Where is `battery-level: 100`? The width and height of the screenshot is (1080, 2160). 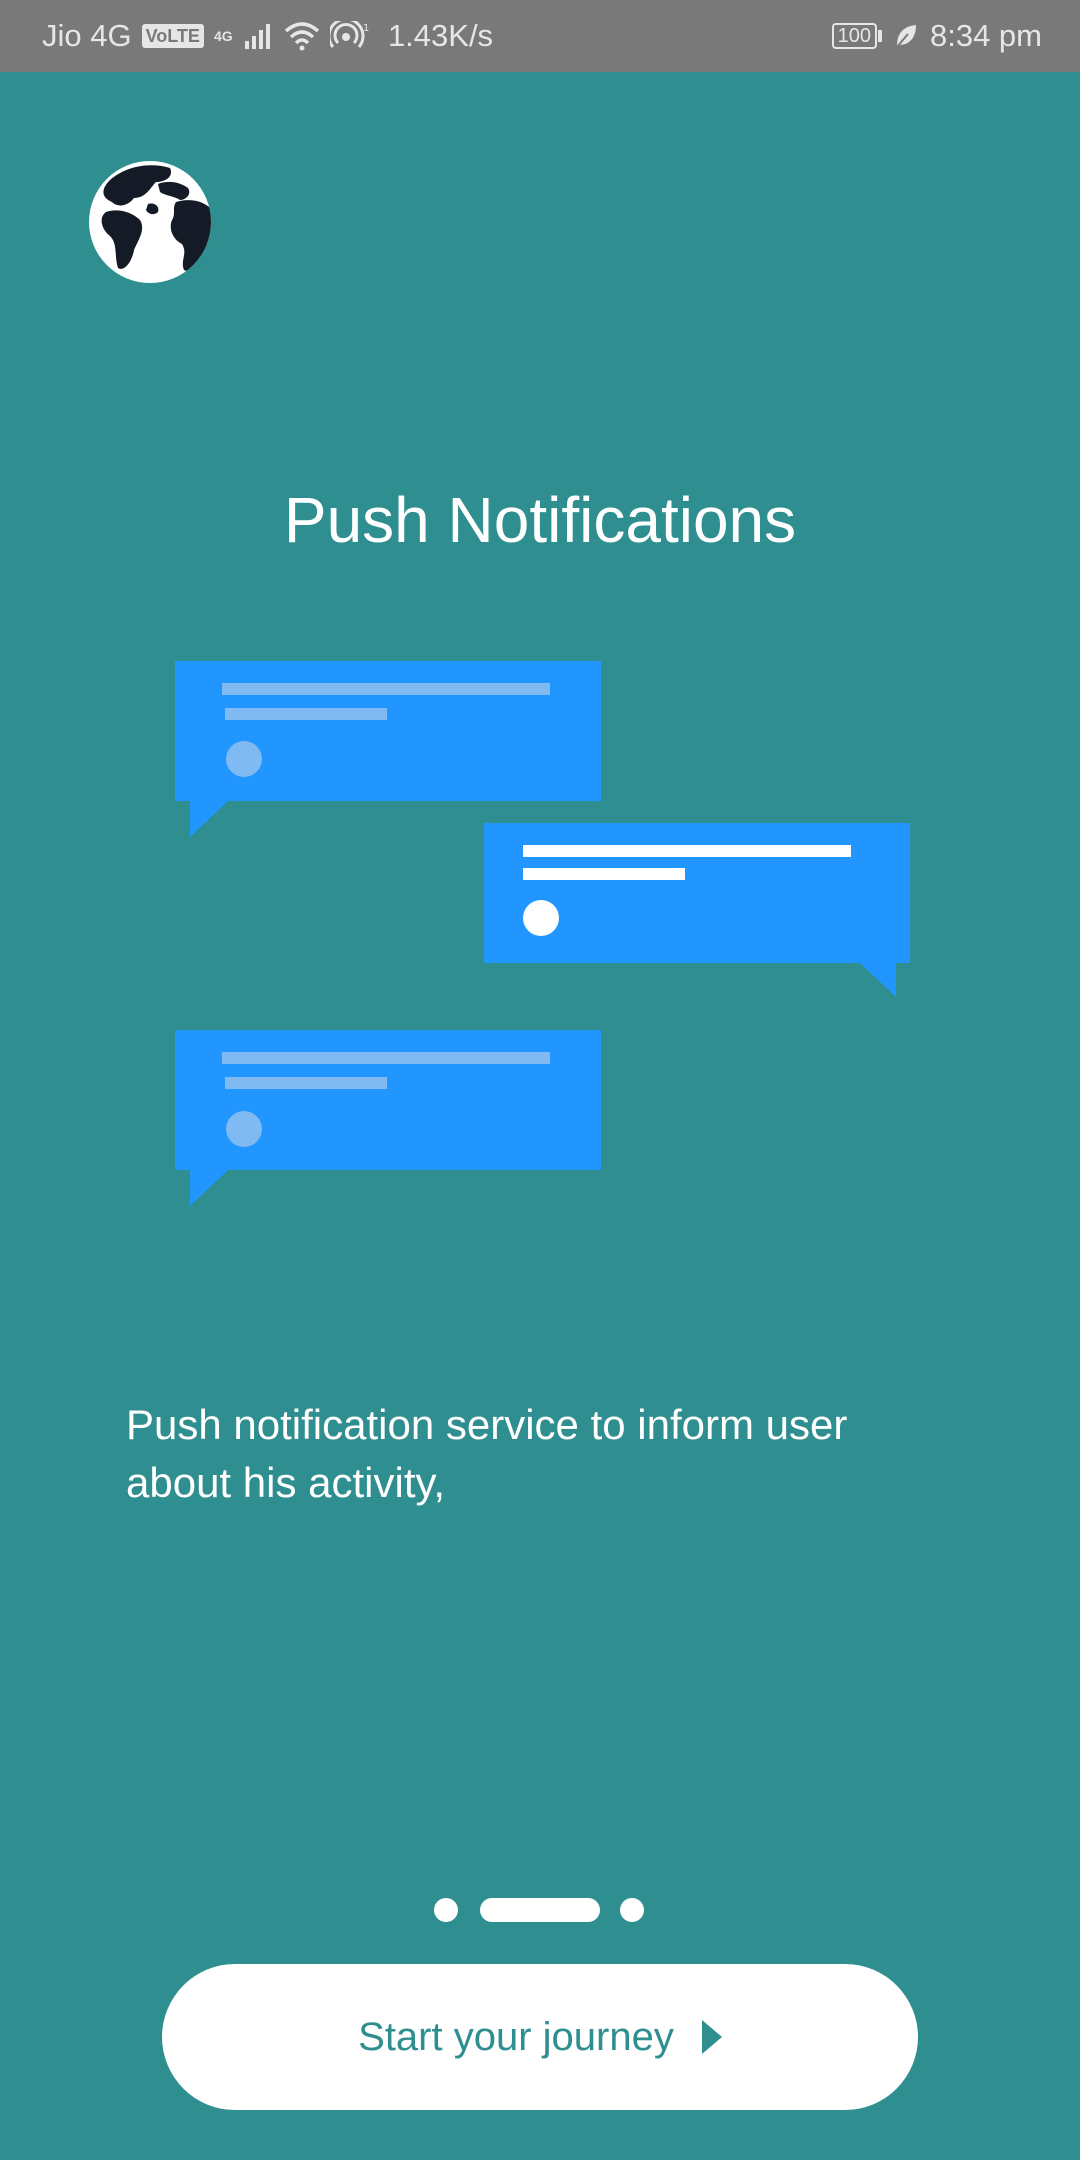
battery-level: 100 is located at coordinates (854, 36).